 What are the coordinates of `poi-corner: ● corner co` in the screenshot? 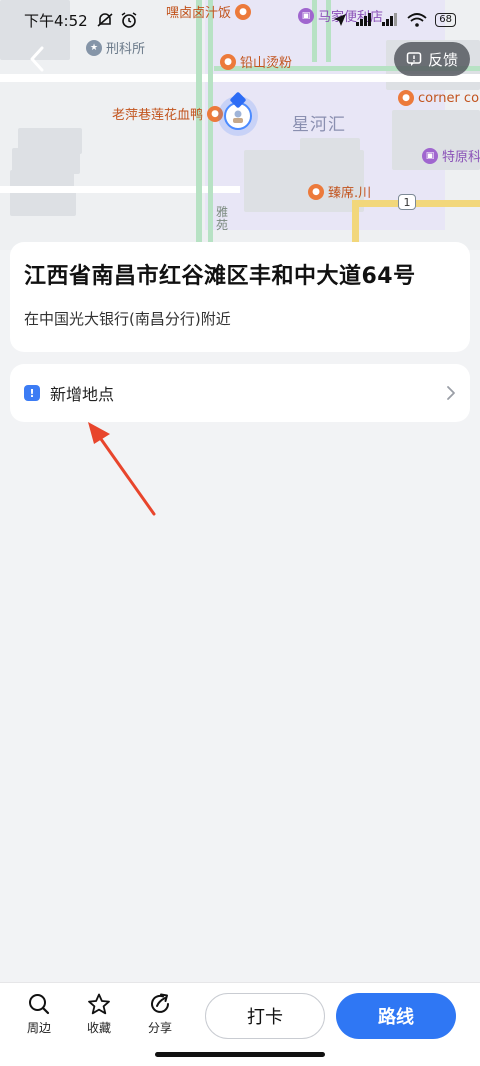 It's located at (438, 98).